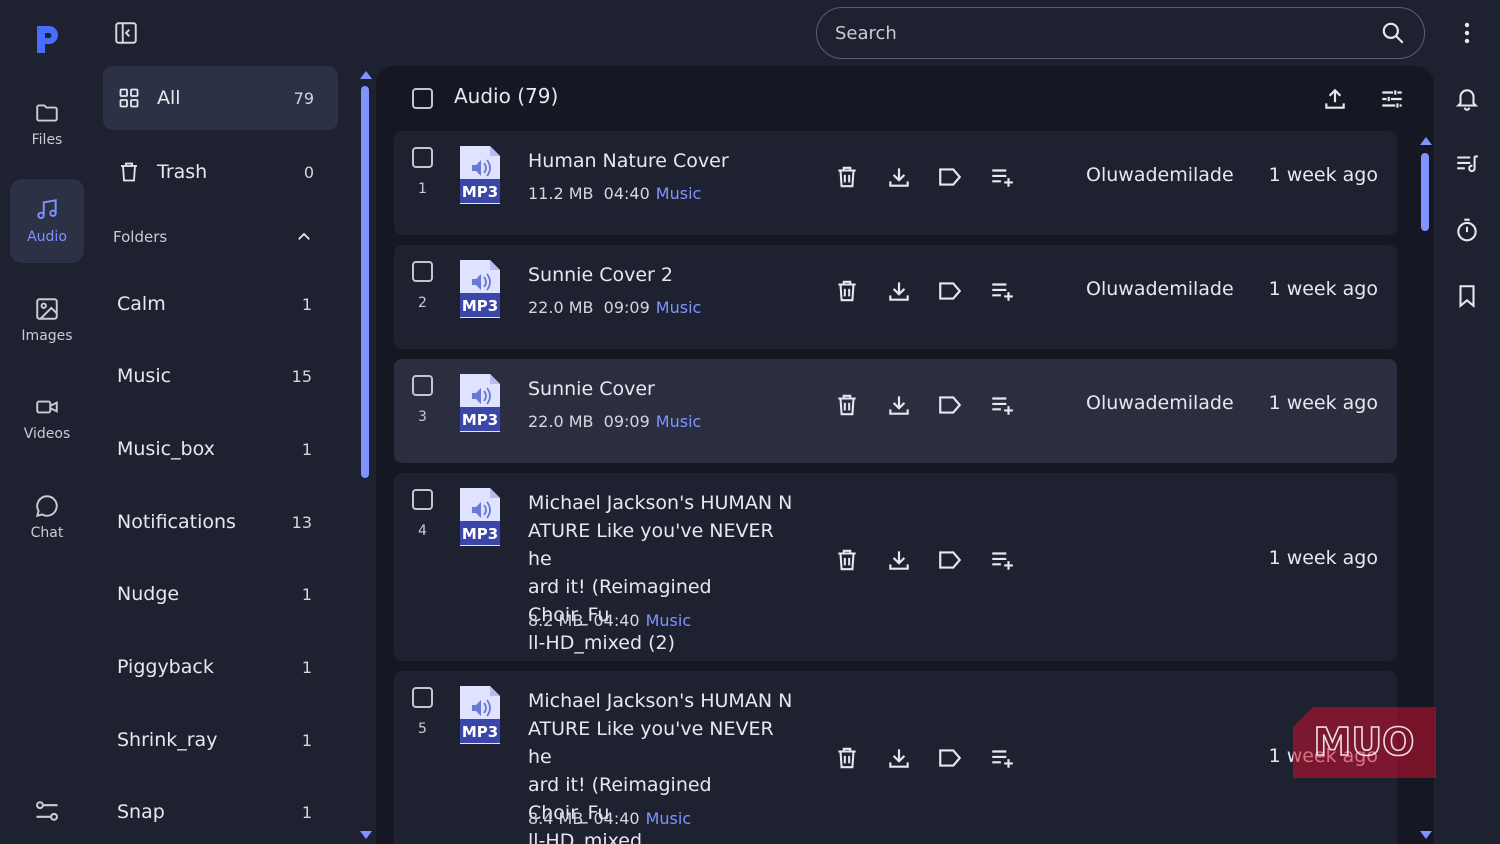 The height and width of the screenshot is (844, 1500). Describe the element at coordinates (47, 237) in the screenshot. I see `rail-label-audio: Audio` at that location.